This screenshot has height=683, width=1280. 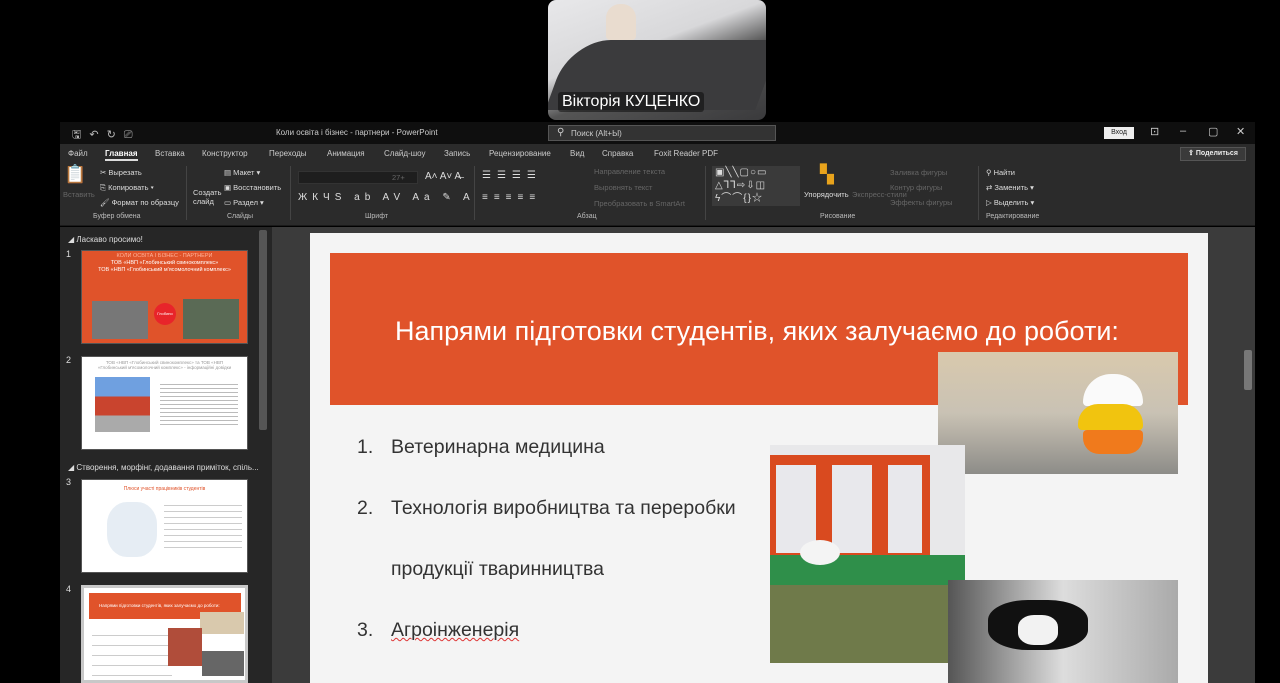 I want to click on replace-button: ⇄ Заменить ▾, so click(x=1010, y=187).